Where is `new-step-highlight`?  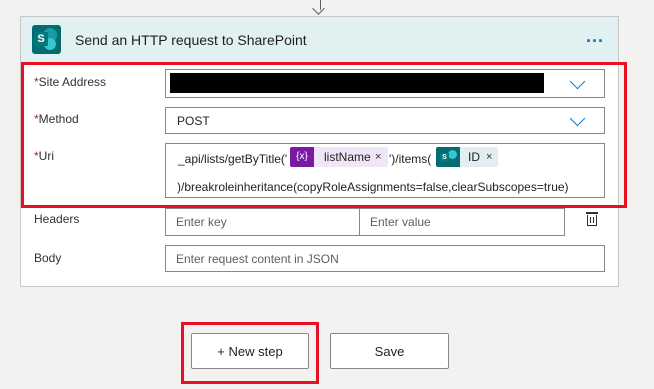
new-step-highlight is located at coordinates (250, 353).